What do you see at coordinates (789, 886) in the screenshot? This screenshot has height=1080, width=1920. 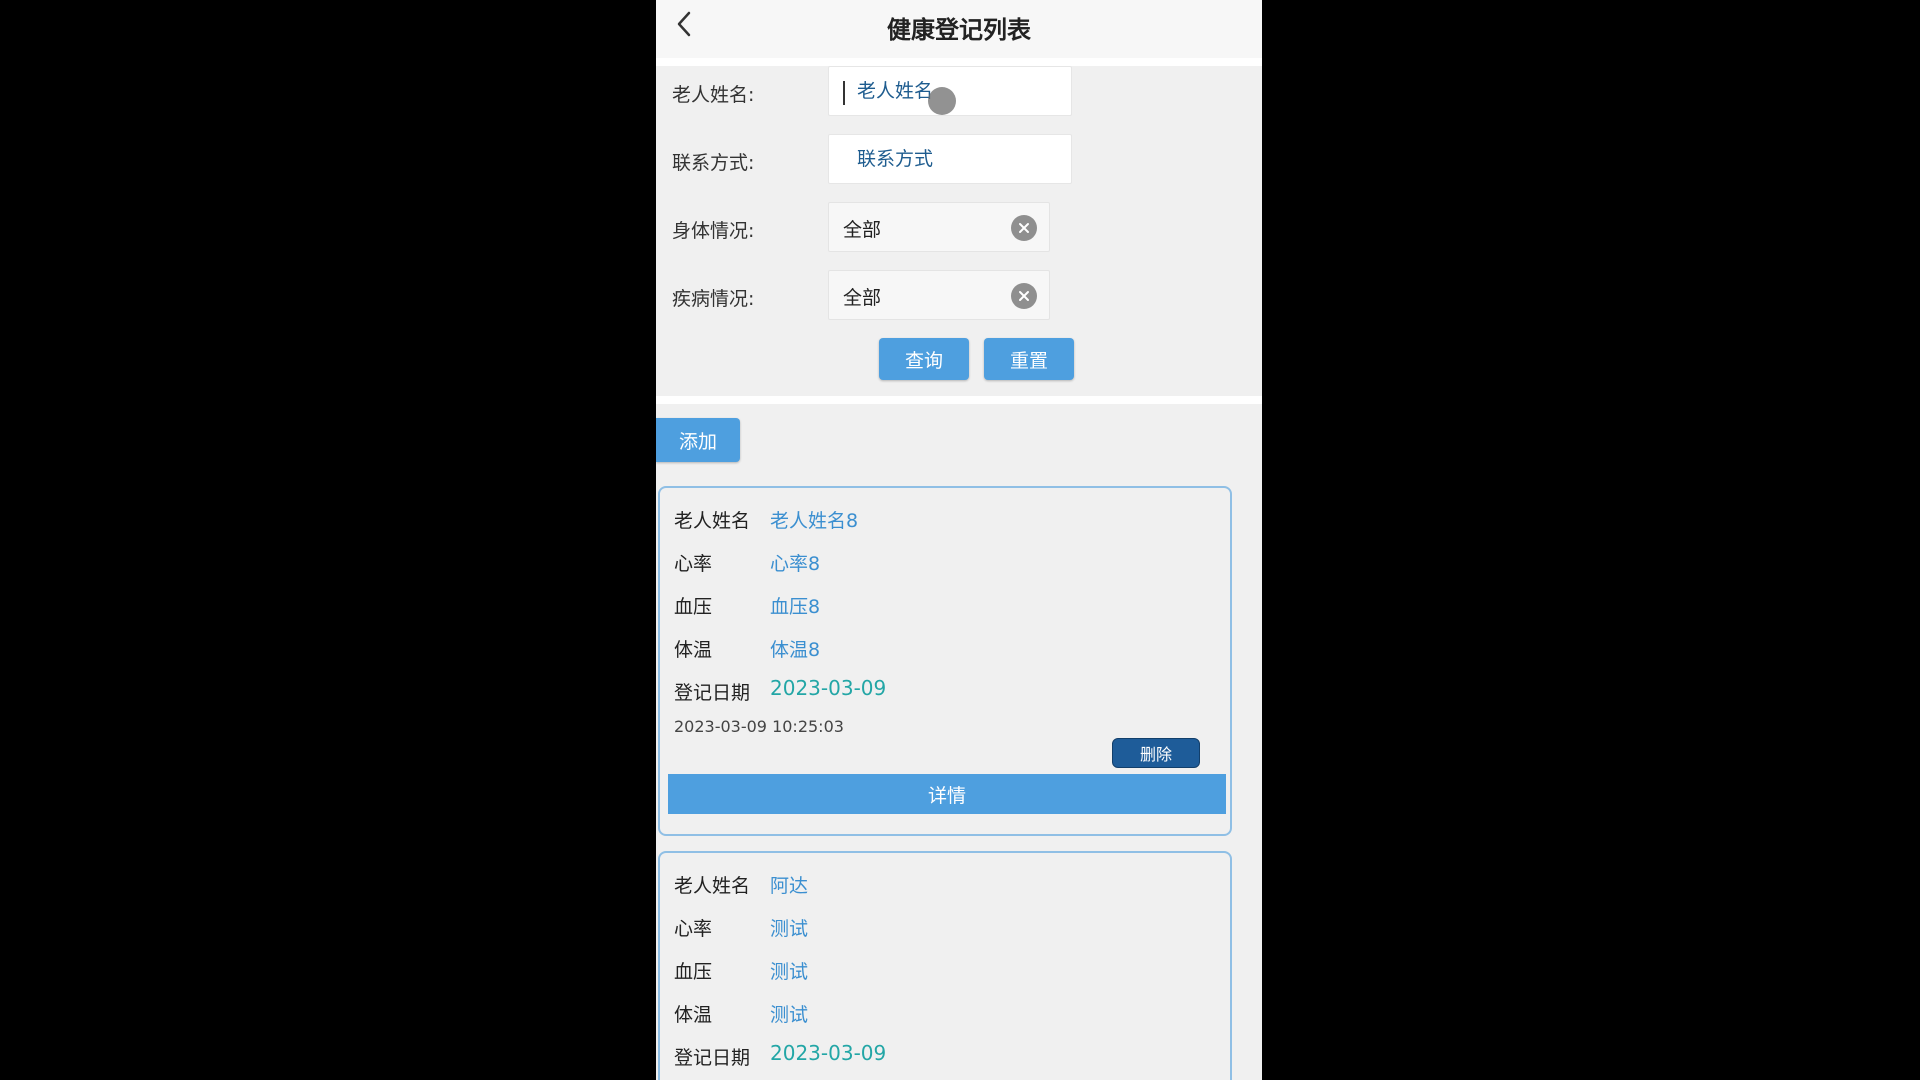 I see `elder-name-value: 阿达` at bounding box center [789, 886].